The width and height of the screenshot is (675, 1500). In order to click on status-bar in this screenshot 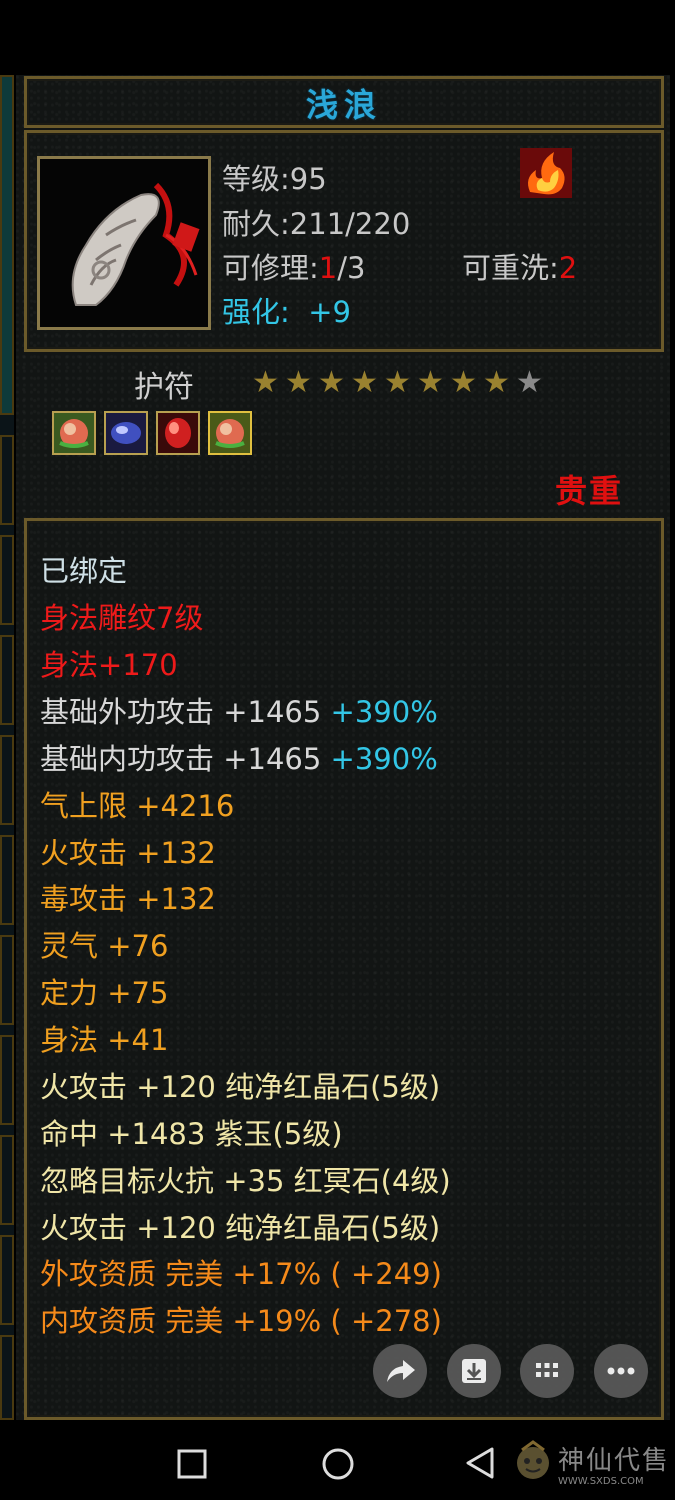, I will do `click(337, 37)`.